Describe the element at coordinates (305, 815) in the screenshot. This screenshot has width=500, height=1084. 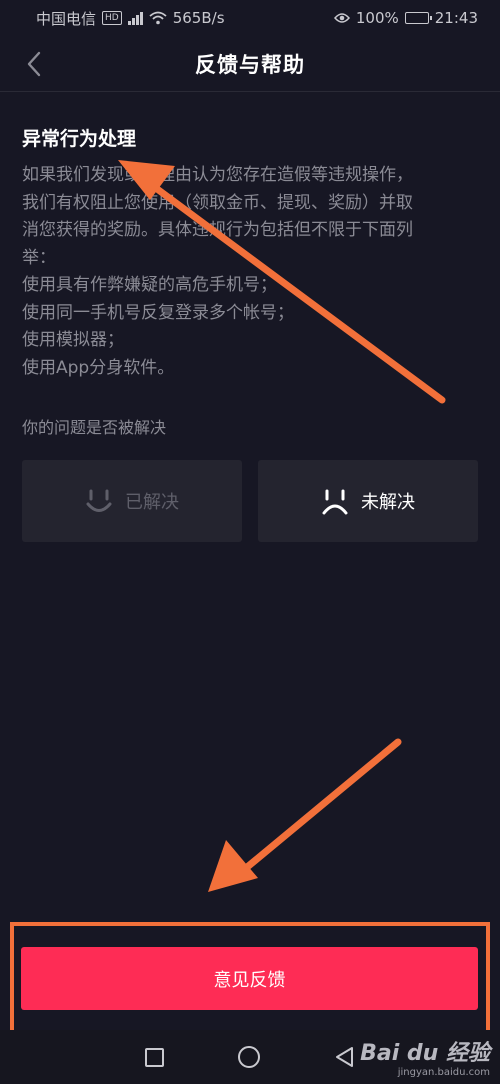
I see `arrow-to-feedback` at that location.